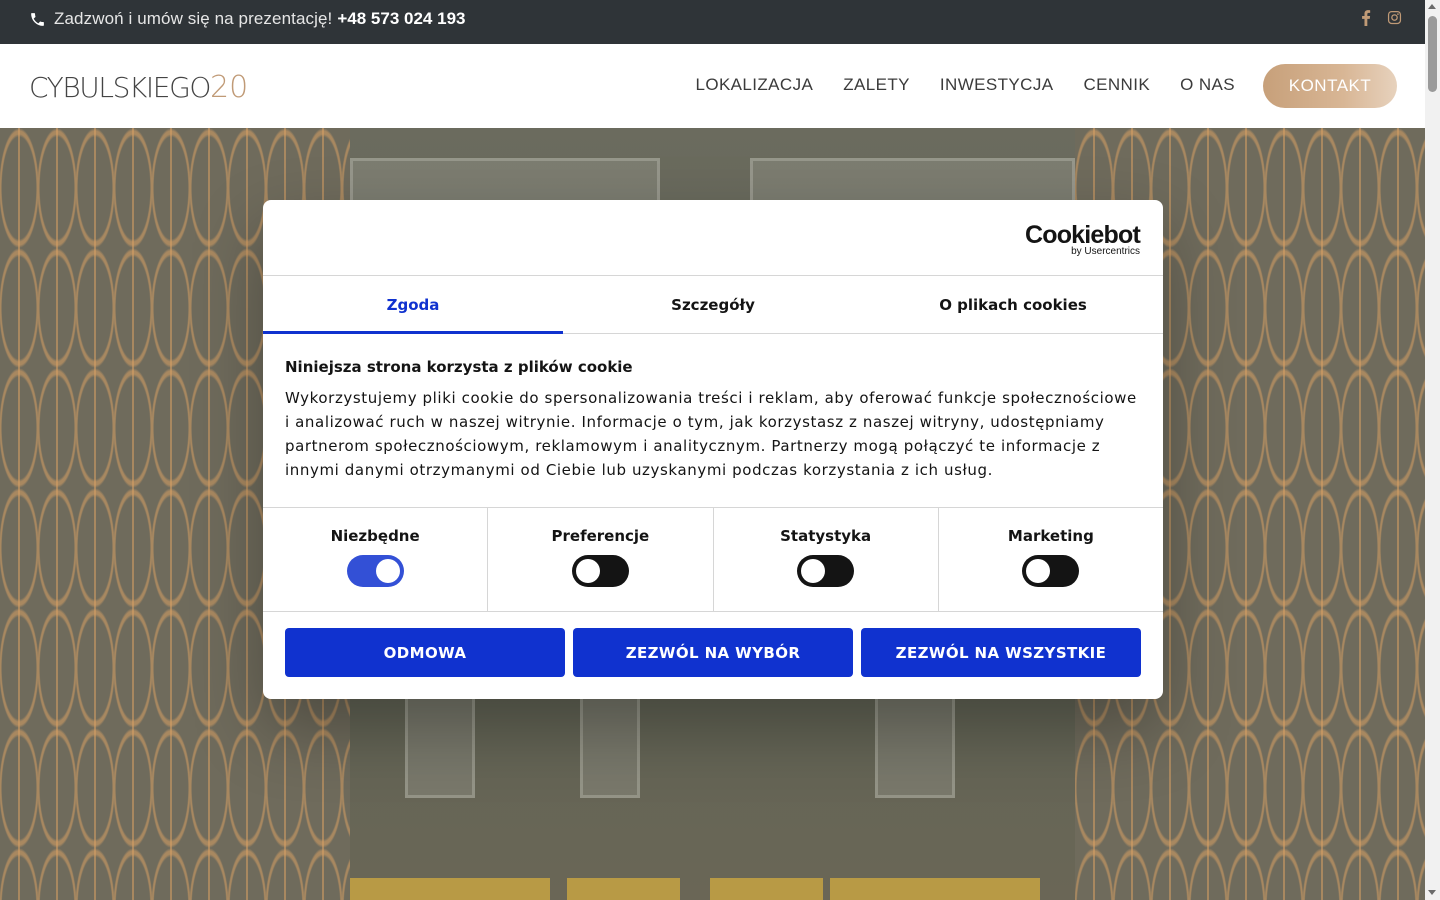 This screenshot has height=900, width=1440. I want to click on dialog-tabs: Zgoda Szczegóły O plikach cookies, so click(713, 305).